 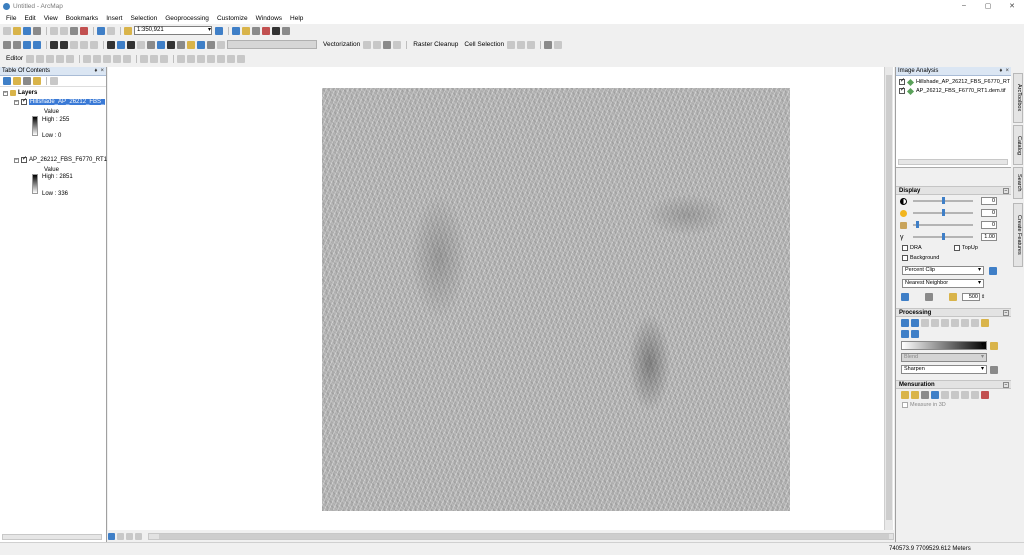 What do you see at coordinates (888, 298) in the screenshot?
I see `map-vertical-scrollbar` at bounding box center [888, 298].